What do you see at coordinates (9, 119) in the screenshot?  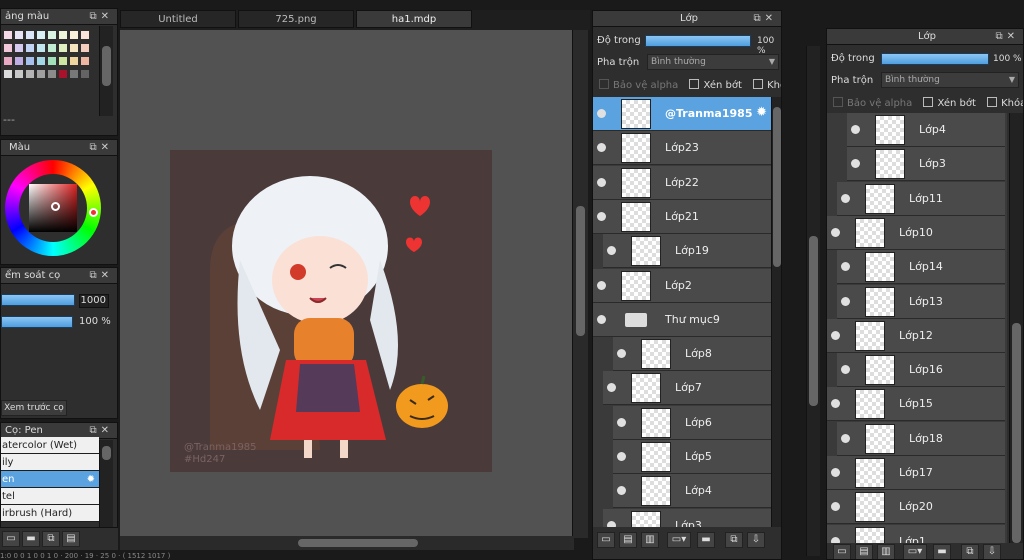 I see `palette-menu: ---` at bounding box center [9, 119].